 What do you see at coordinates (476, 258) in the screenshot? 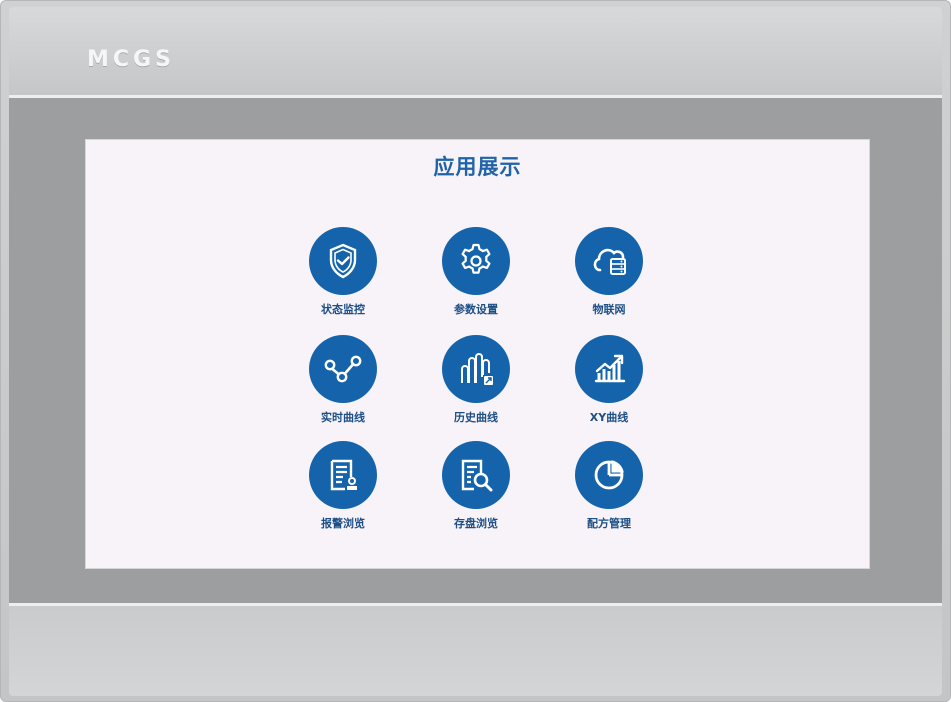
I see `gear-icon` at bounding box center [476, 258].